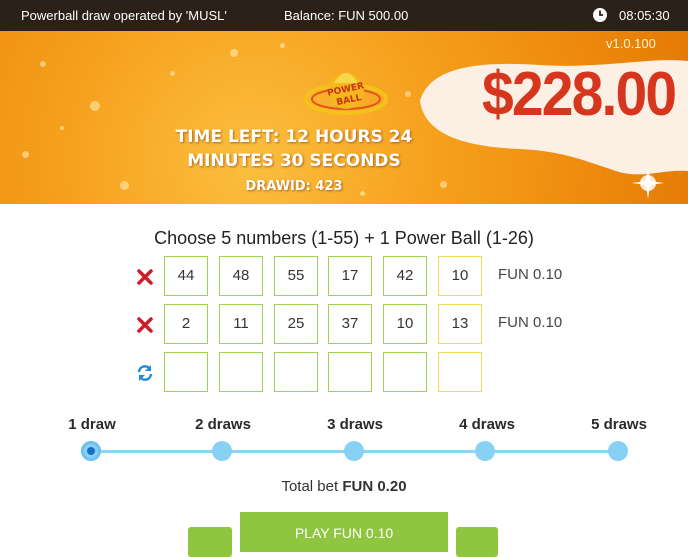  Describe the element at coordinates (350, 324) in the screenshot. I see `number-cell: 37` at that location.